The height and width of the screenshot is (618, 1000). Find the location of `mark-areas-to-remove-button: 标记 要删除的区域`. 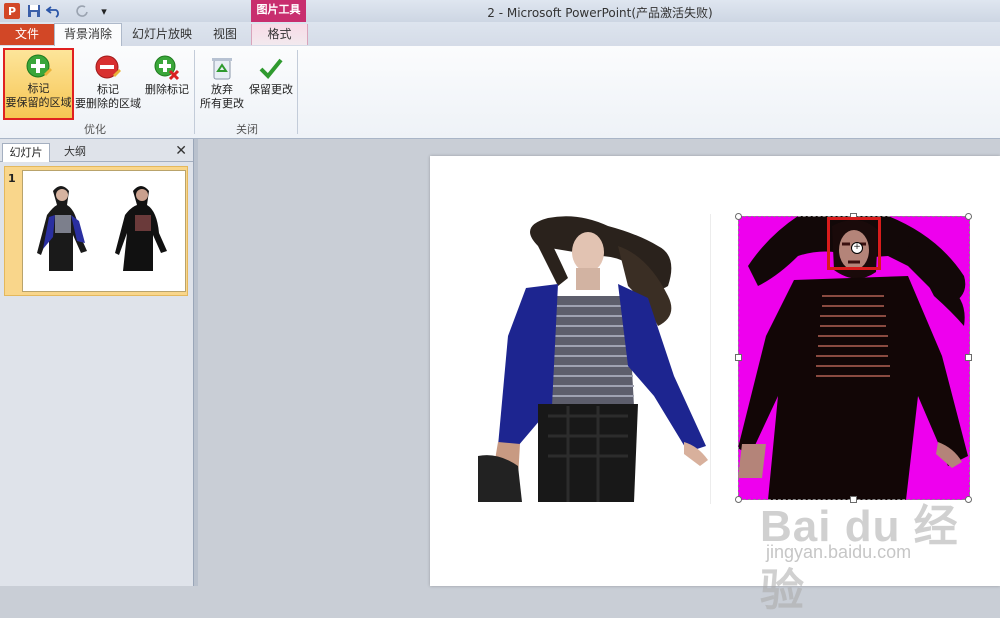

mark-areas-to-remove-button: 标记 要删除的区域 is located at coordinates (108, 80).